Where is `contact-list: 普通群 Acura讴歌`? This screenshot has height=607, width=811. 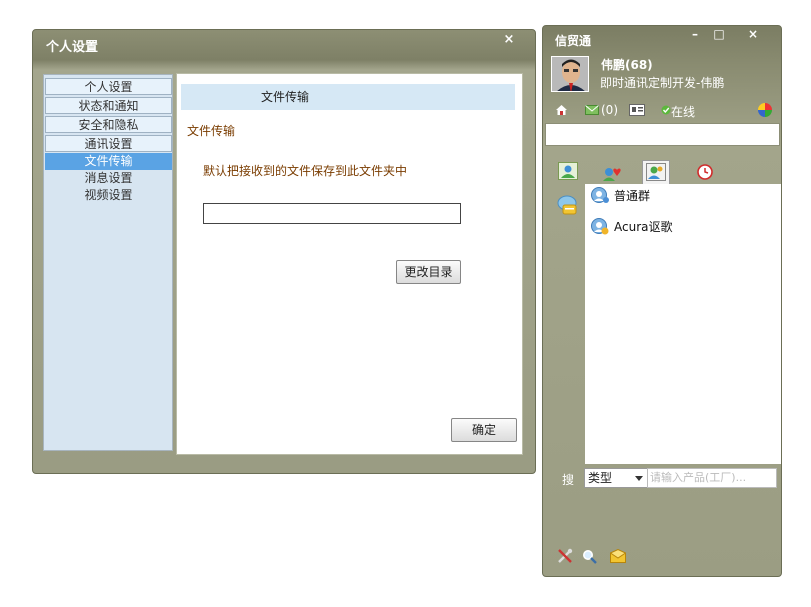 contact-list: 普通群 Acura讴歌 is located at coordinates (683, 324).